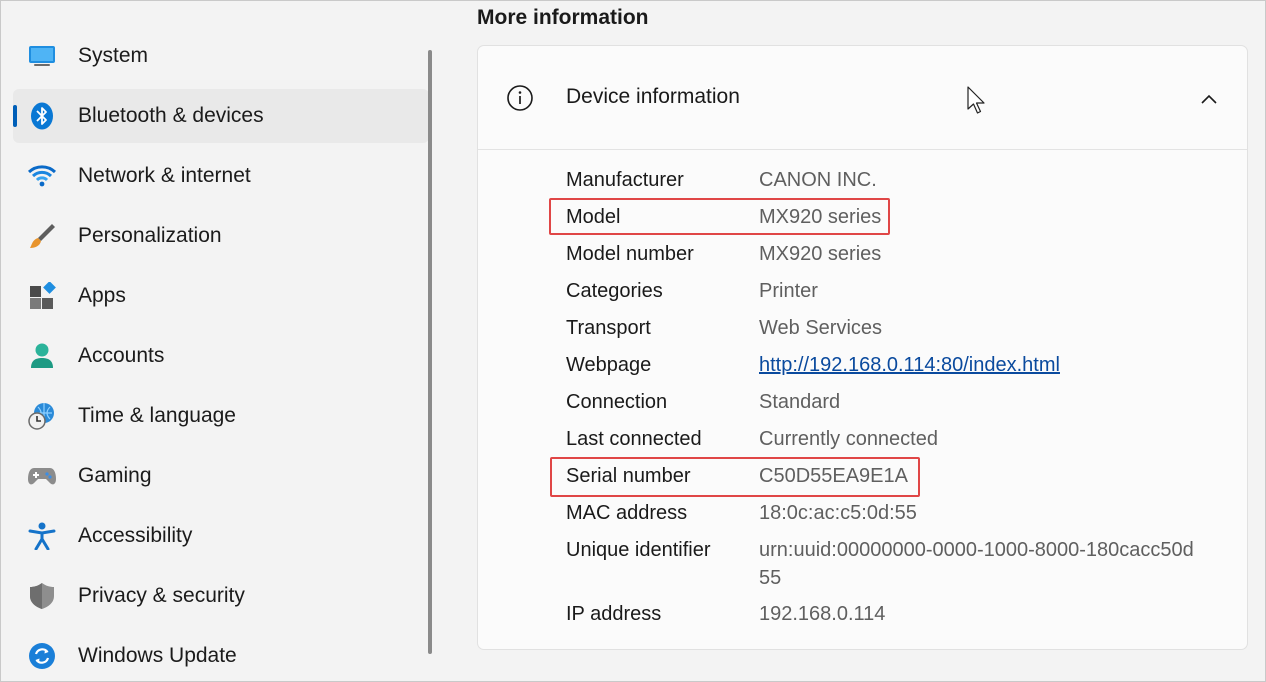 Image resolution: width=1266 pixels, height=682 pixels. Describe the element at coordinates (221, 356) in the screenshot. I see `sidebar-item-accounts: Accounts` at that location.